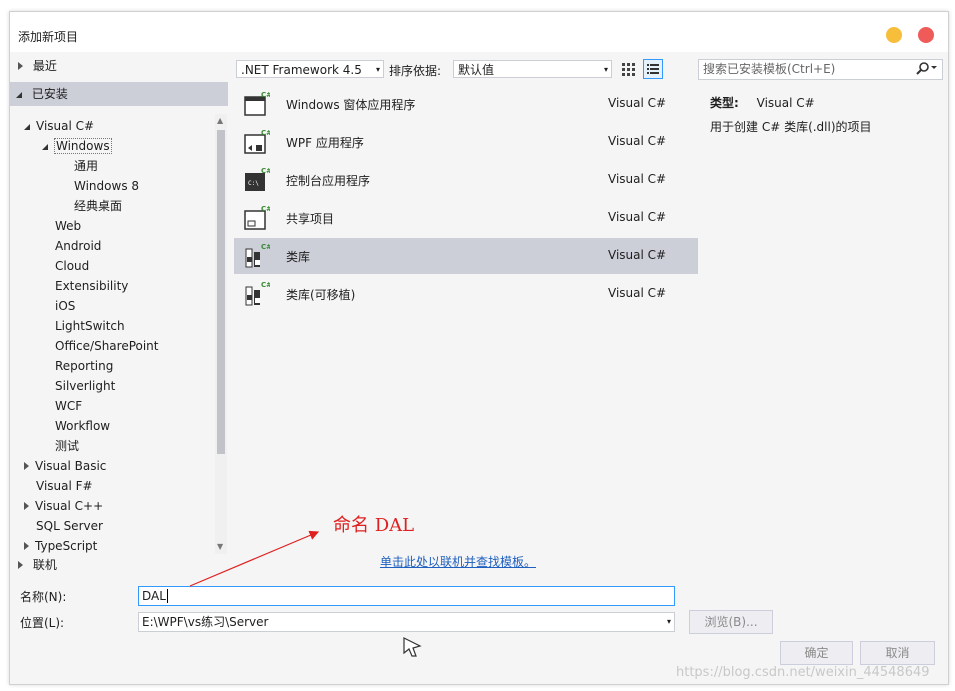 The width and height of the screenshot is (955, 691). I want to click on annotation-text: 命名 DAL, so click(374, 525).